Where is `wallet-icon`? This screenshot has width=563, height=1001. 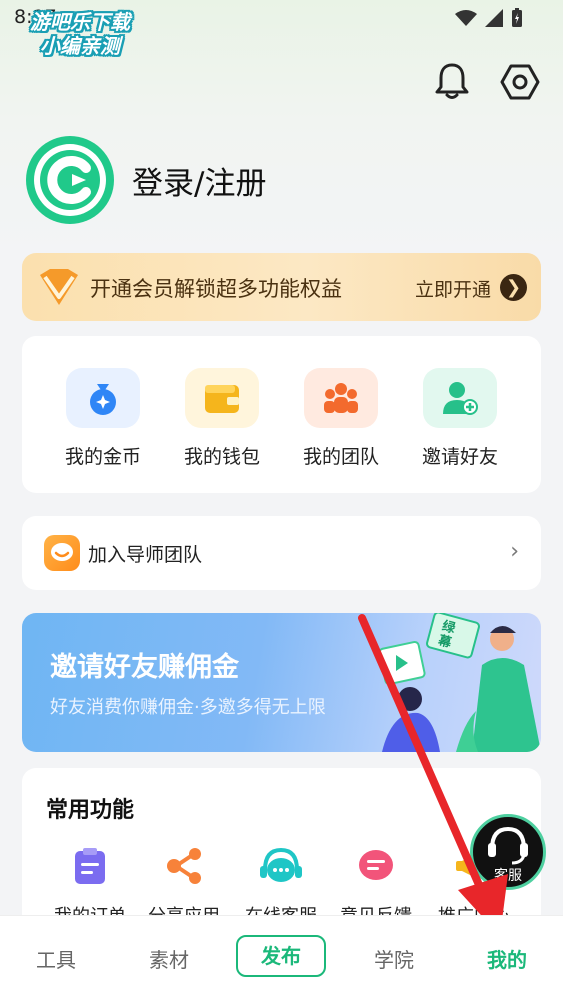 wallet-icon is located at coordinates (222, 399).